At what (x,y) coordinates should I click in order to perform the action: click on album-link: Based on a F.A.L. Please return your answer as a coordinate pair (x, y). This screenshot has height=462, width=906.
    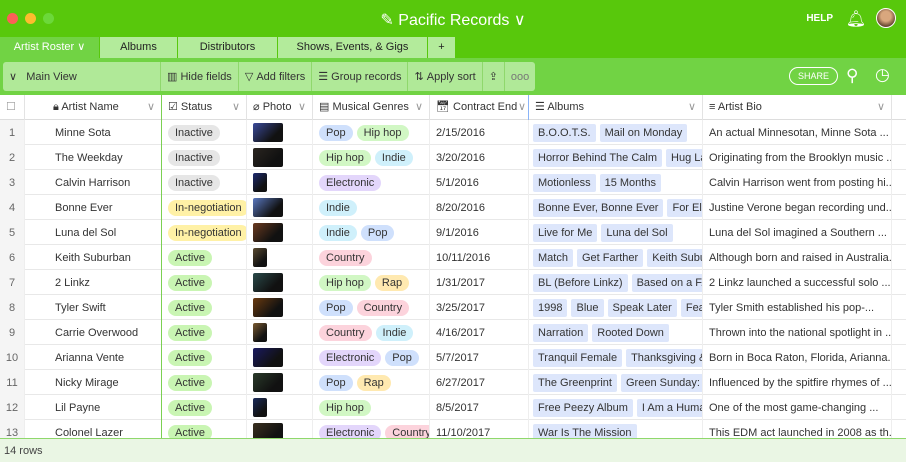
    Looking at the image, I should click on (666, 282).